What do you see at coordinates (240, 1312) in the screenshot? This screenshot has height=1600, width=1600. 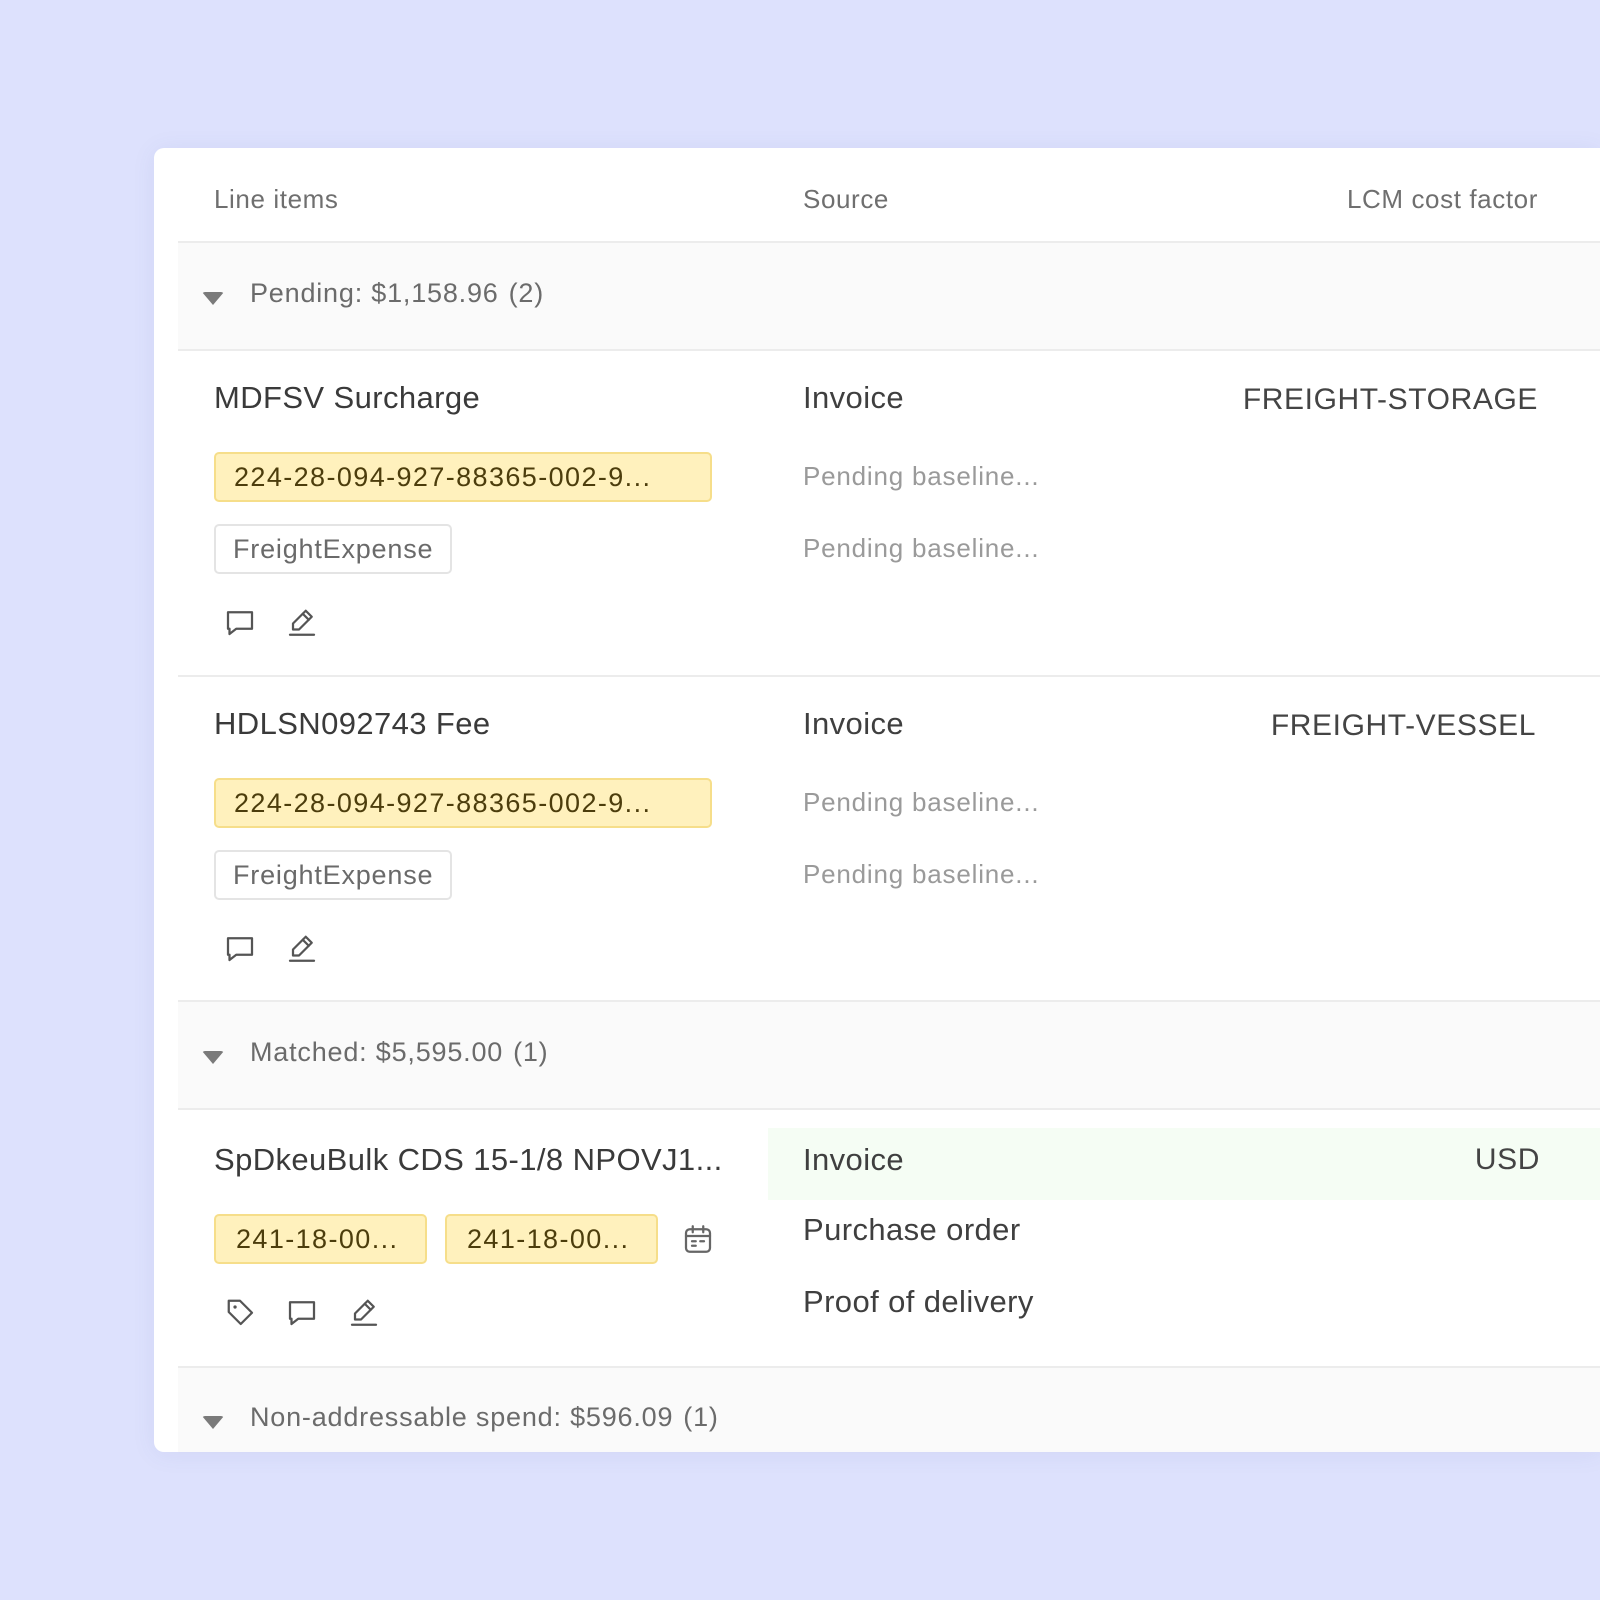 I see `tag-icon` at bounding box center [240, 1312].